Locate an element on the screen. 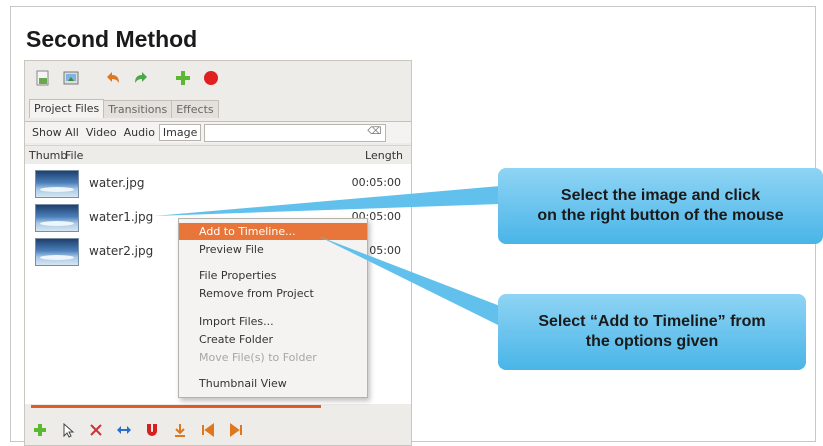 The width and height of the screenshot is (823, 446). callout-1-line-2: on the right button of the mouse is located at coordinates (660, 215).